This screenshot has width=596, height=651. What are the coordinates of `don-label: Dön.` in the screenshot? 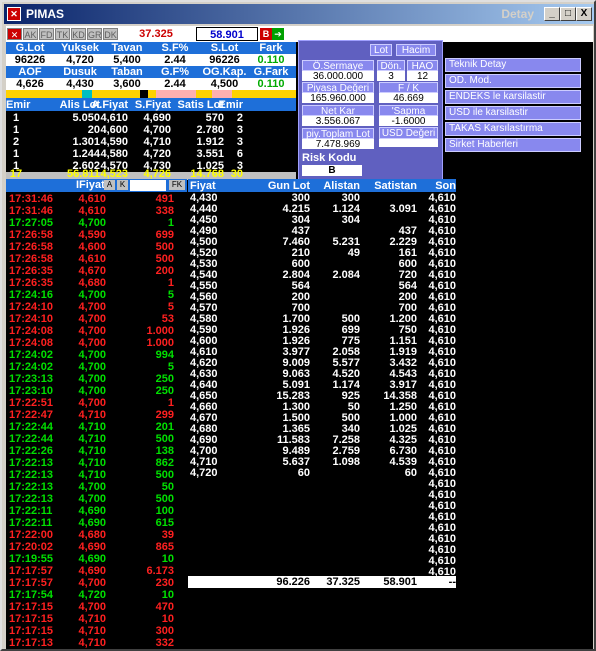 It's located at (391, 66).